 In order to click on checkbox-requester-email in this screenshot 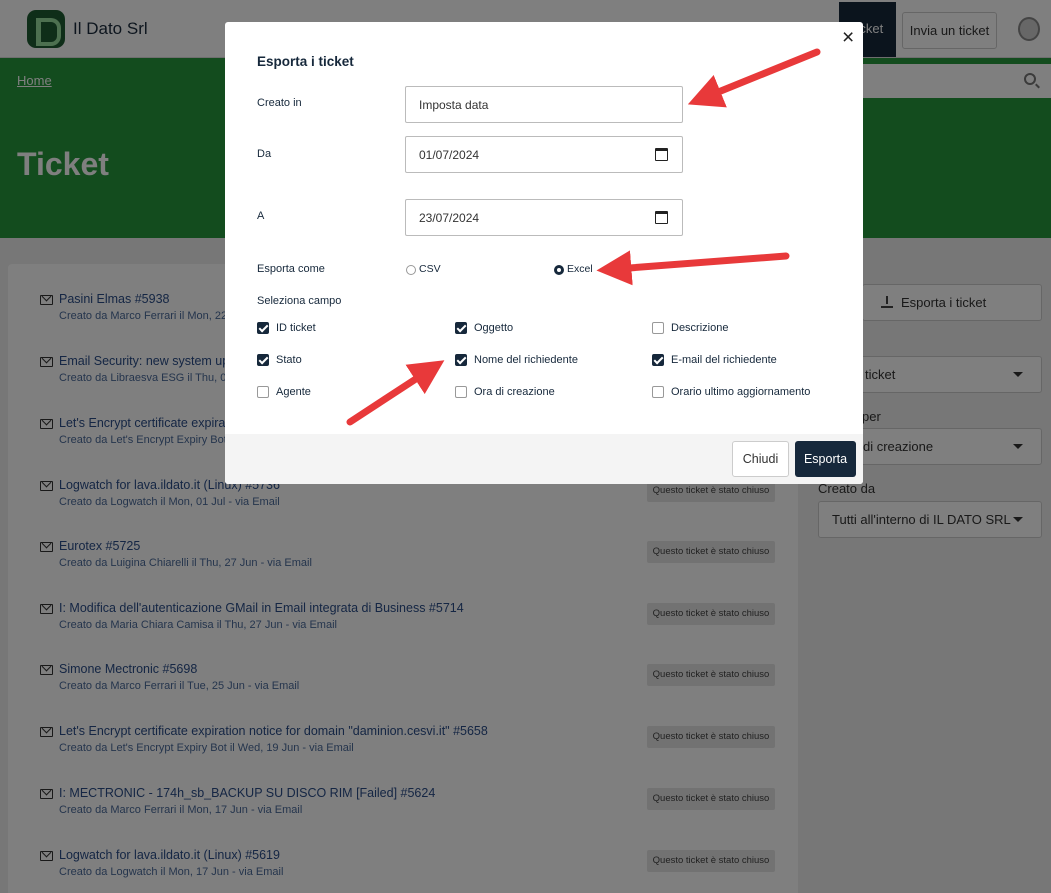, I will do `click(658, 360)`.